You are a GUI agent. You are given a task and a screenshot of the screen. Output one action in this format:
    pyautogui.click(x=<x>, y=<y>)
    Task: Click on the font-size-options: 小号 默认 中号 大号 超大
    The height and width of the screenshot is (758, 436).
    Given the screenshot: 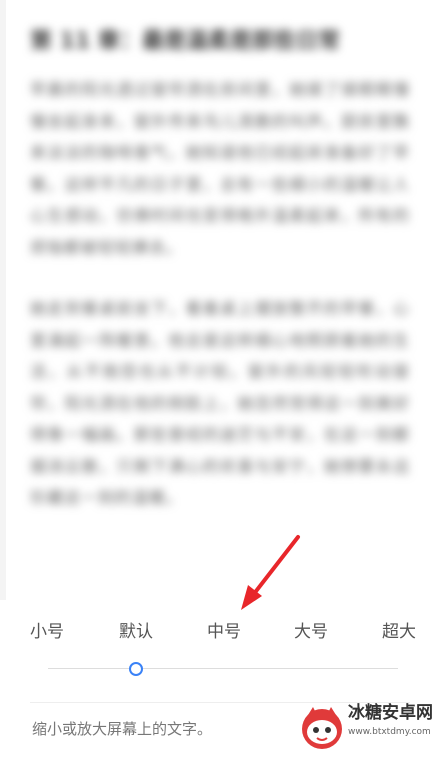 What is the action you would take?
    pyautogui.click(x=218, y=632)
    